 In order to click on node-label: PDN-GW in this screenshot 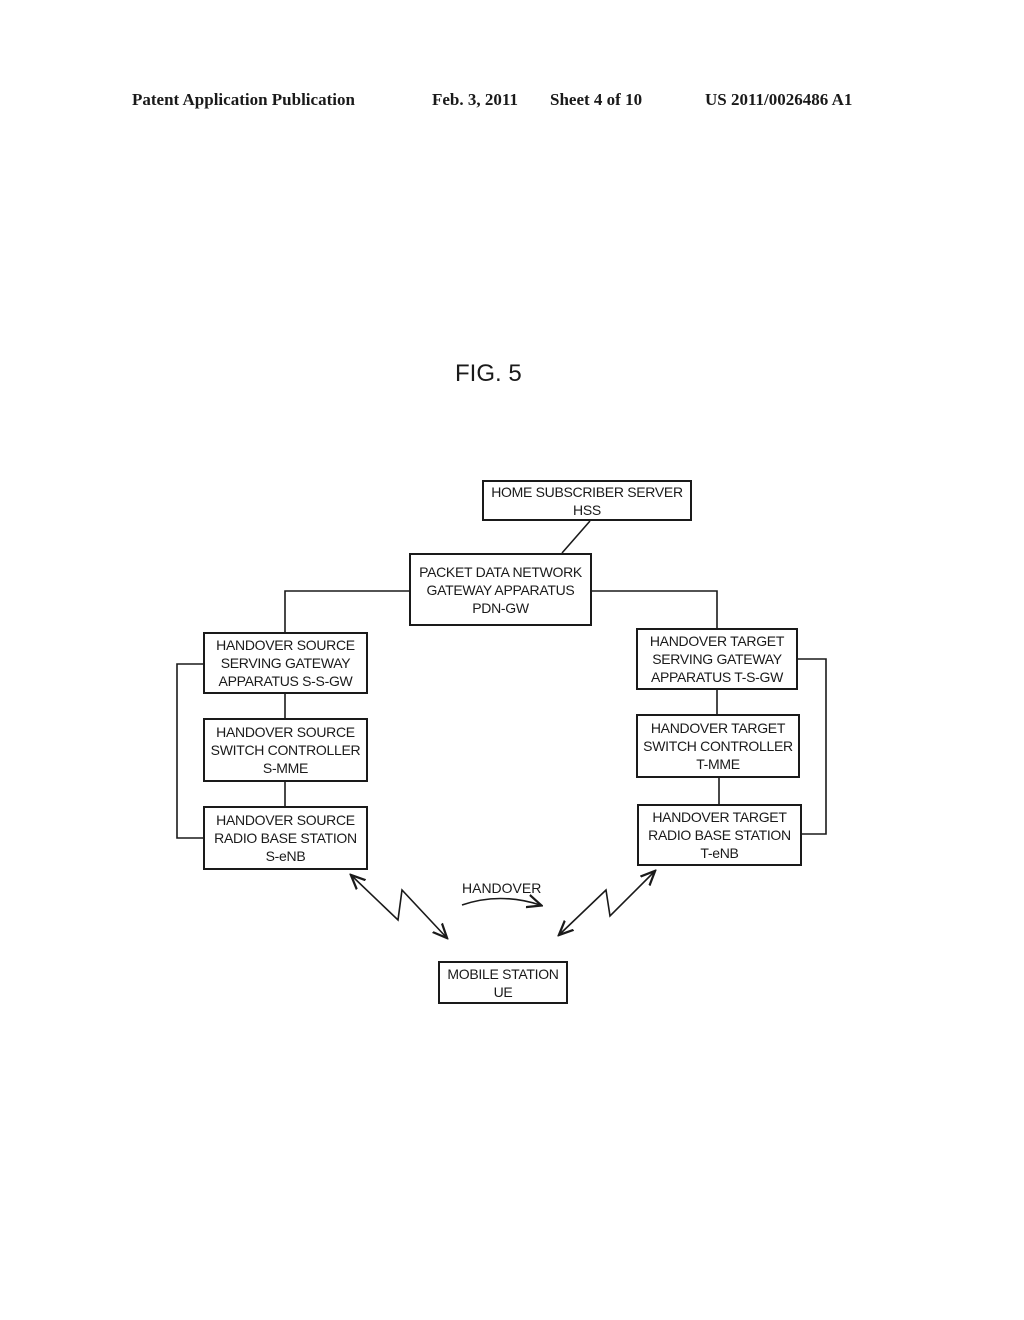, I will do `click(500, 607)`.